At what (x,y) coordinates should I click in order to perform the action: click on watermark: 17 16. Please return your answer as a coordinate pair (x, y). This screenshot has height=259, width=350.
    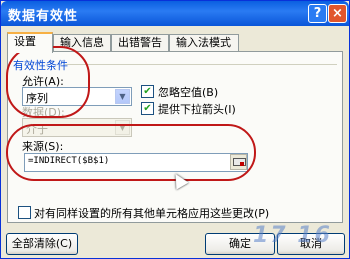
    Looking at the image, I should click on (292, 235).